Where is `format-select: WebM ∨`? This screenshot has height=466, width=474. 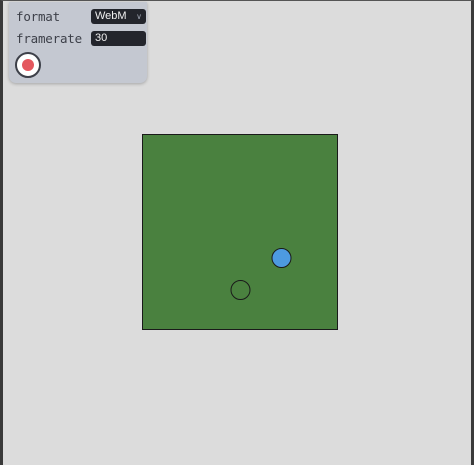
format-select: WebM ∨ is located at coordinates (118, 16).